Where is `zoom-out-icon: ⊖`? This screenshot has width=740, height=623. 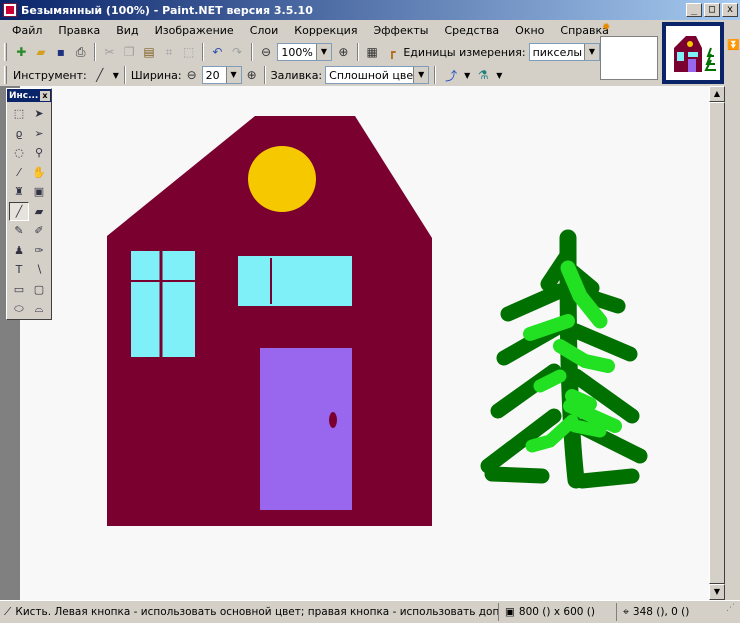 zoom-out-icon: ⊖ is located at coordinates (266, 52).